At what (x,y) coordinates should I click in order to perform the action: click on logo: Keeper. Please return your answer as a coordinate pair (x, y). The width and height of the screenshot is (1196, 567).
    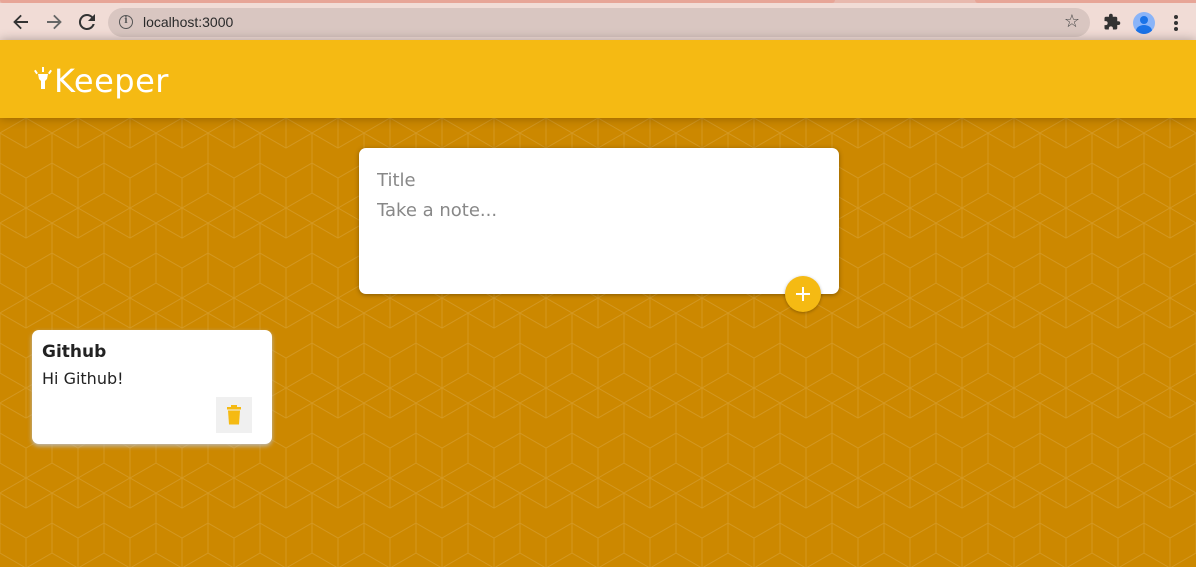
    Looking at the image, I should click on (101, 81).